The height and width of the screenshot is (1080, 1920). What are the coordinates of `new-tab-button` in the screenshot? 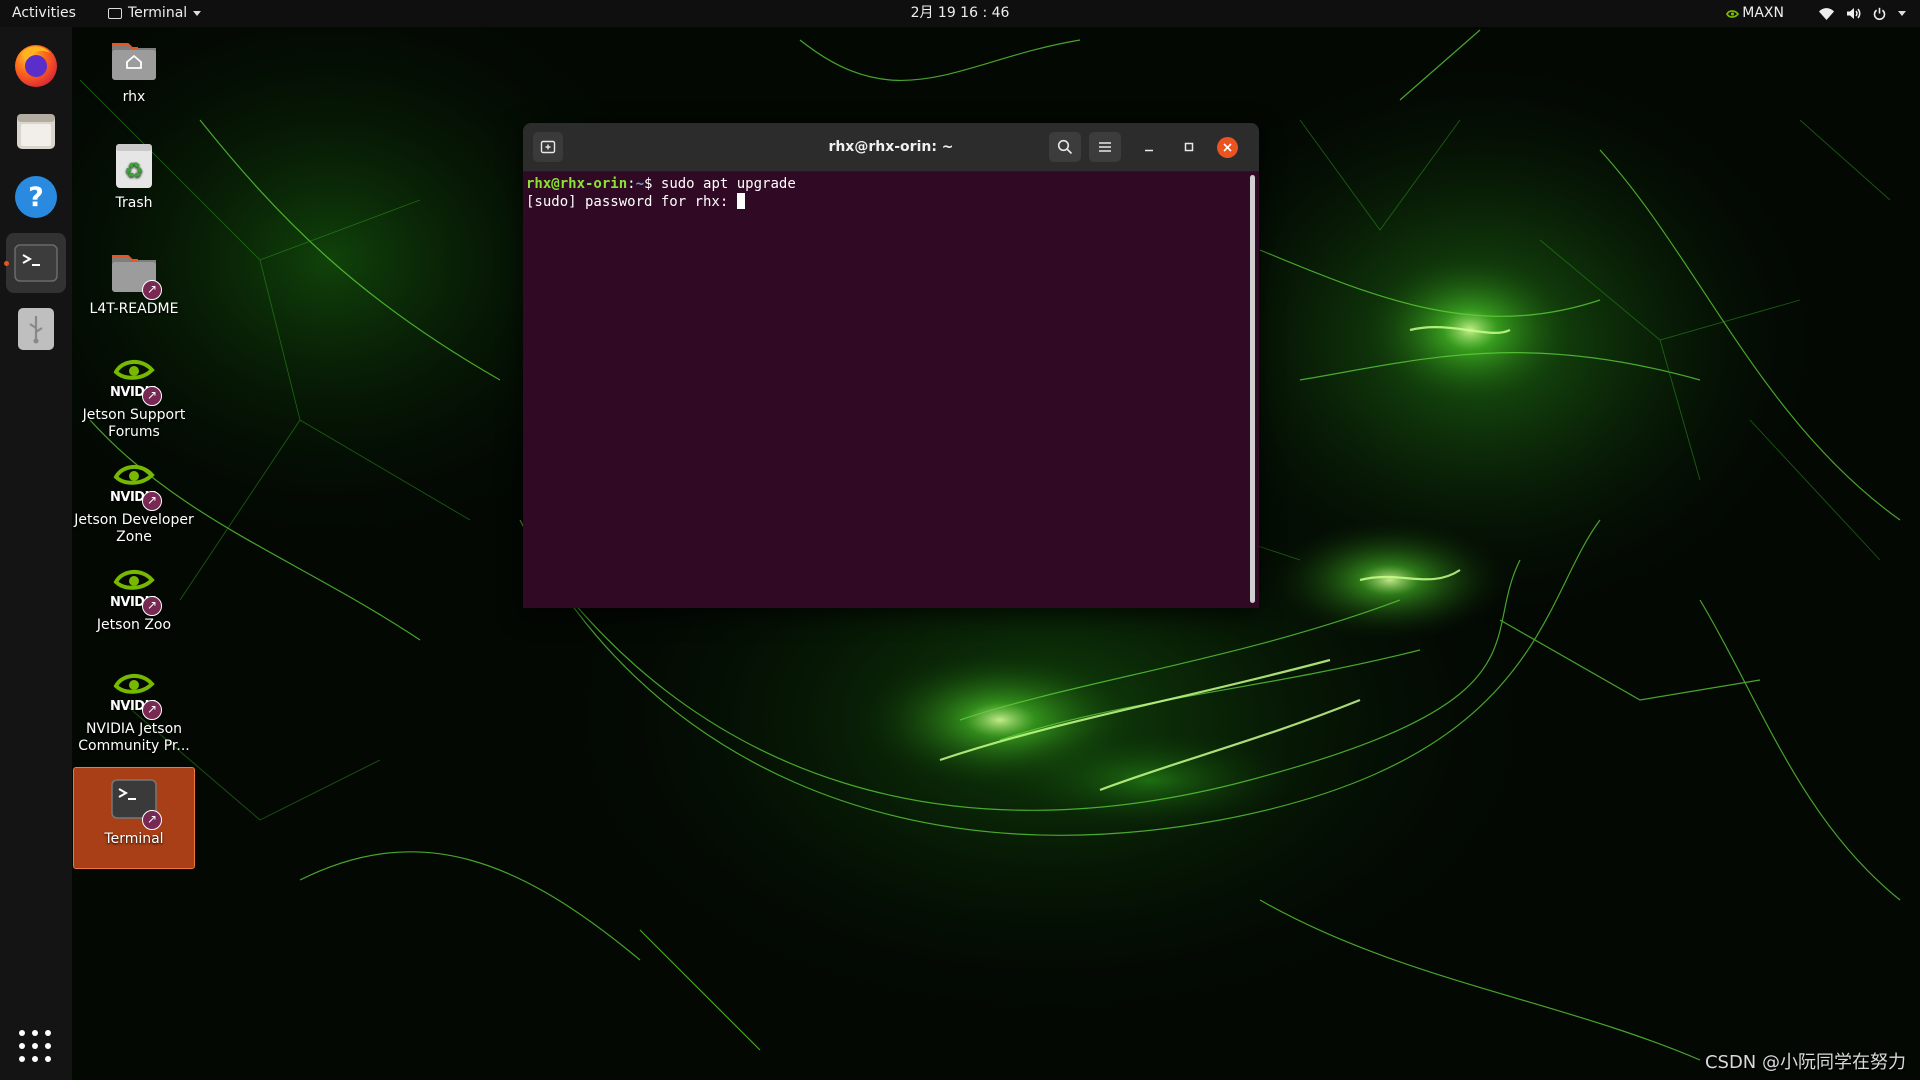 It's located at (548, 147).